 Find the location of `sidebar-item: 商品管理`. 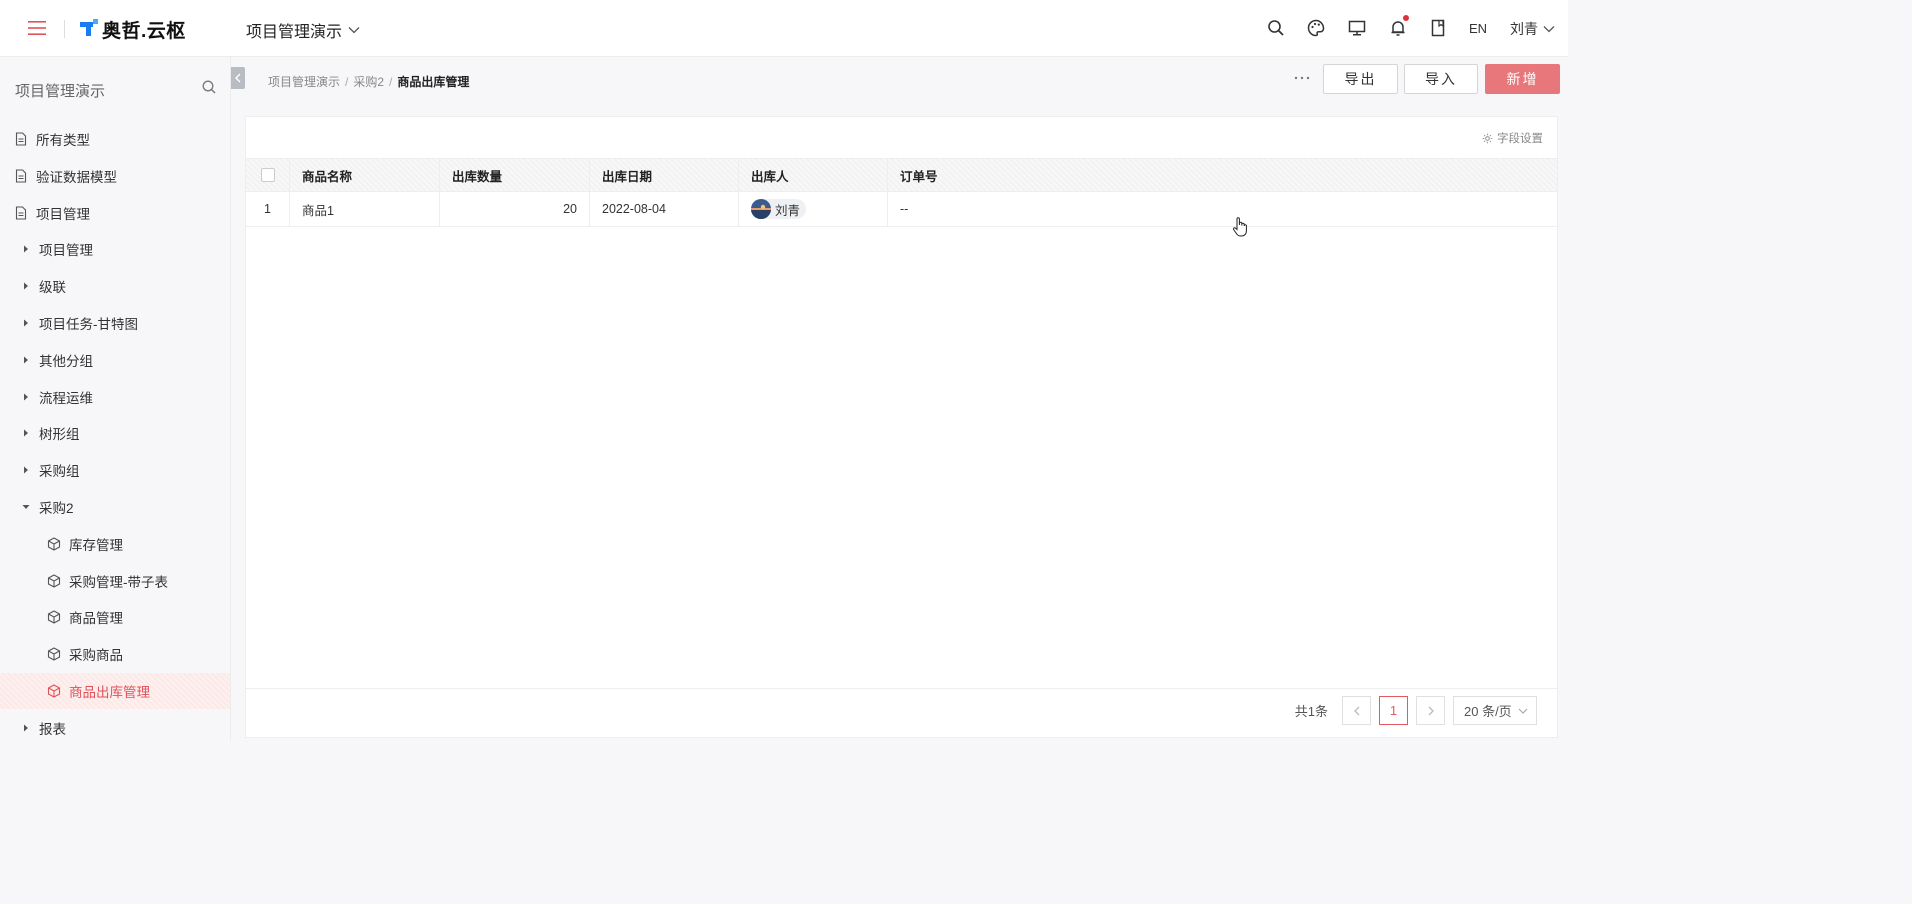

sidebar-item: 商品管理 is located at coordinates (115, 617).